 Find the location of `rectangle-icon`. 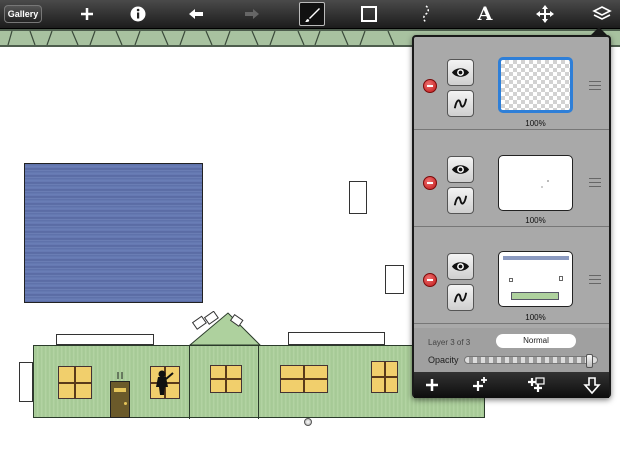

rectangle-icon is located at coordinates (369, 14).